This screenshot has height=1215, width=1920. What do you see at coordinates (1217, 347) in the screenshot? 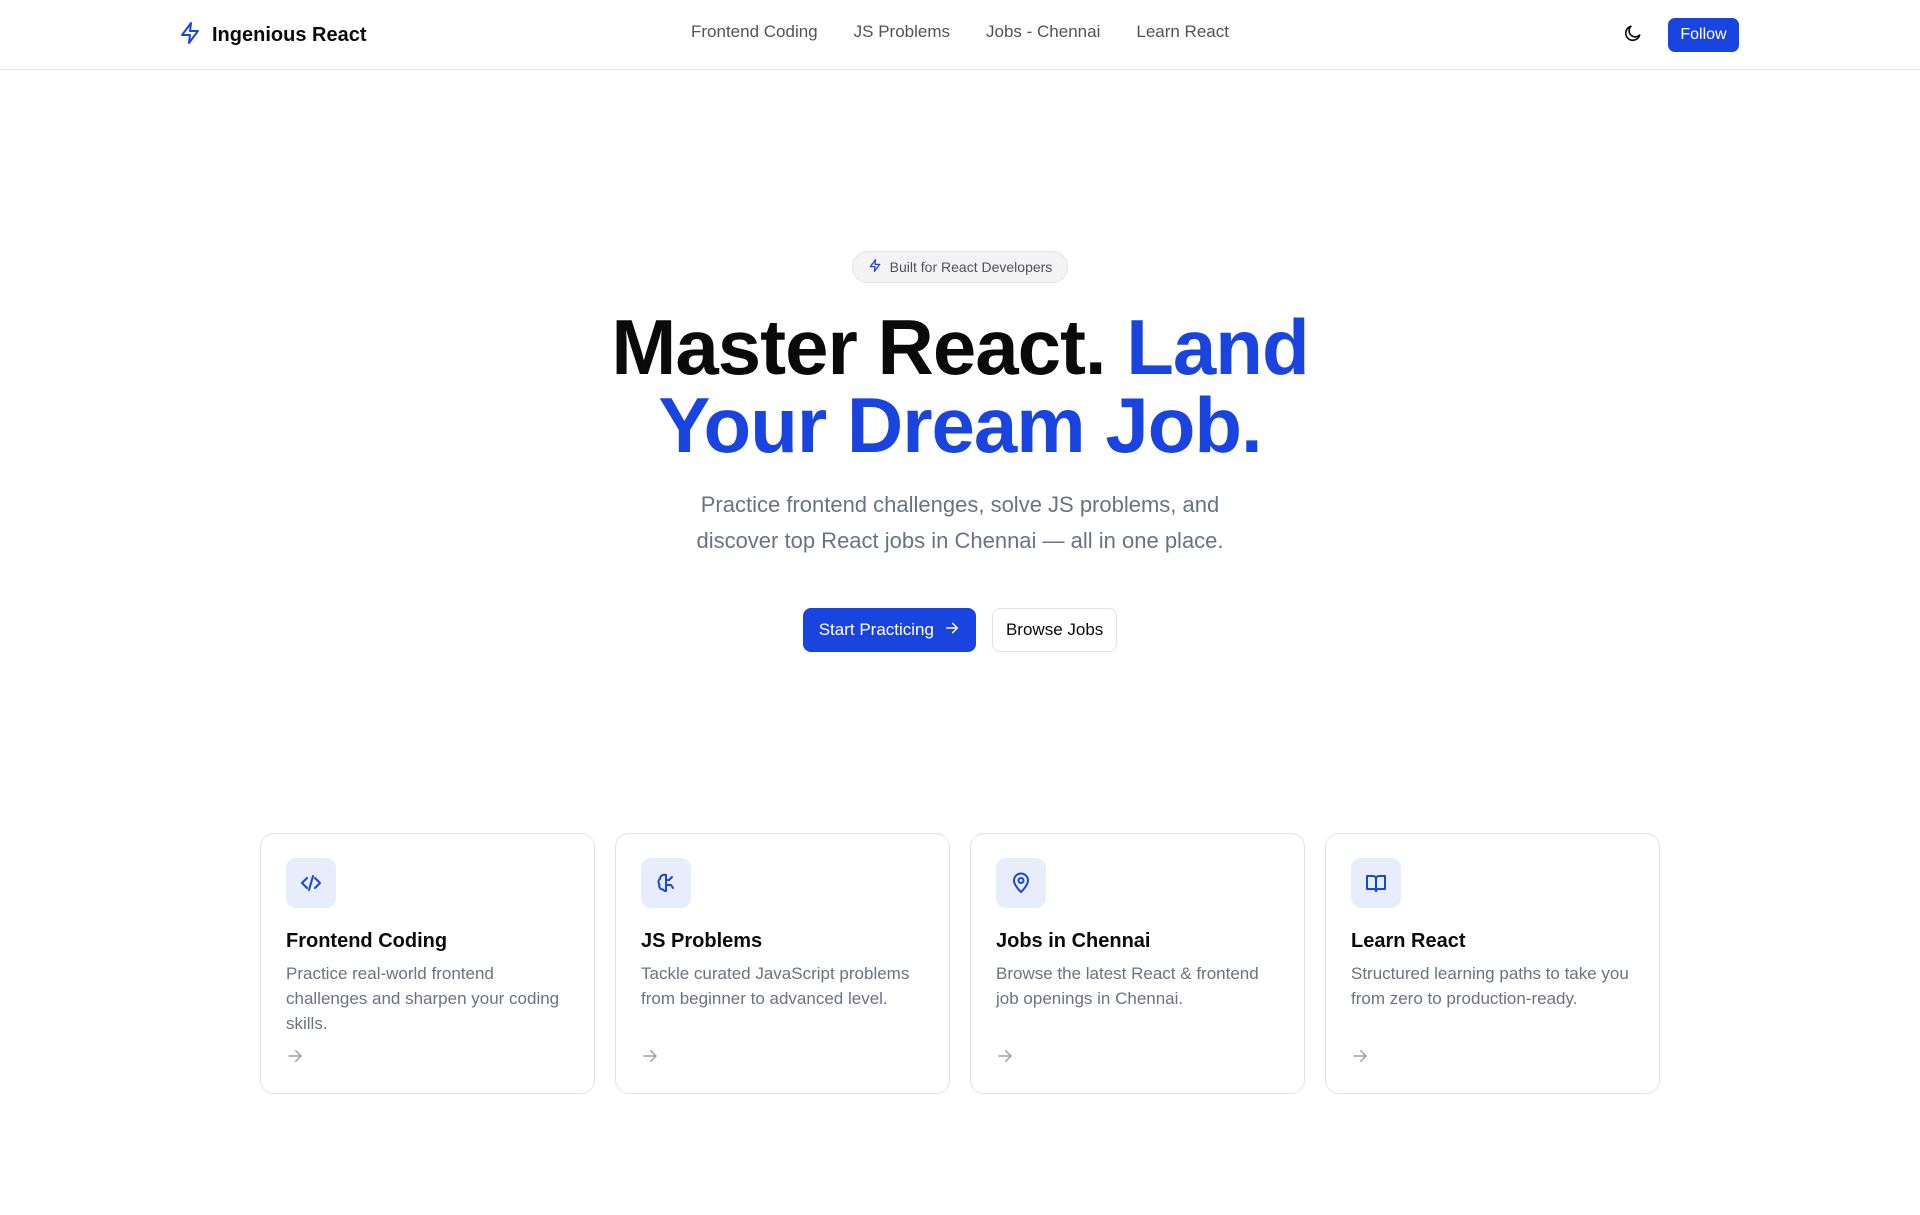
I see `hero-title-part2: Land` at bounding box center [1217, 347].